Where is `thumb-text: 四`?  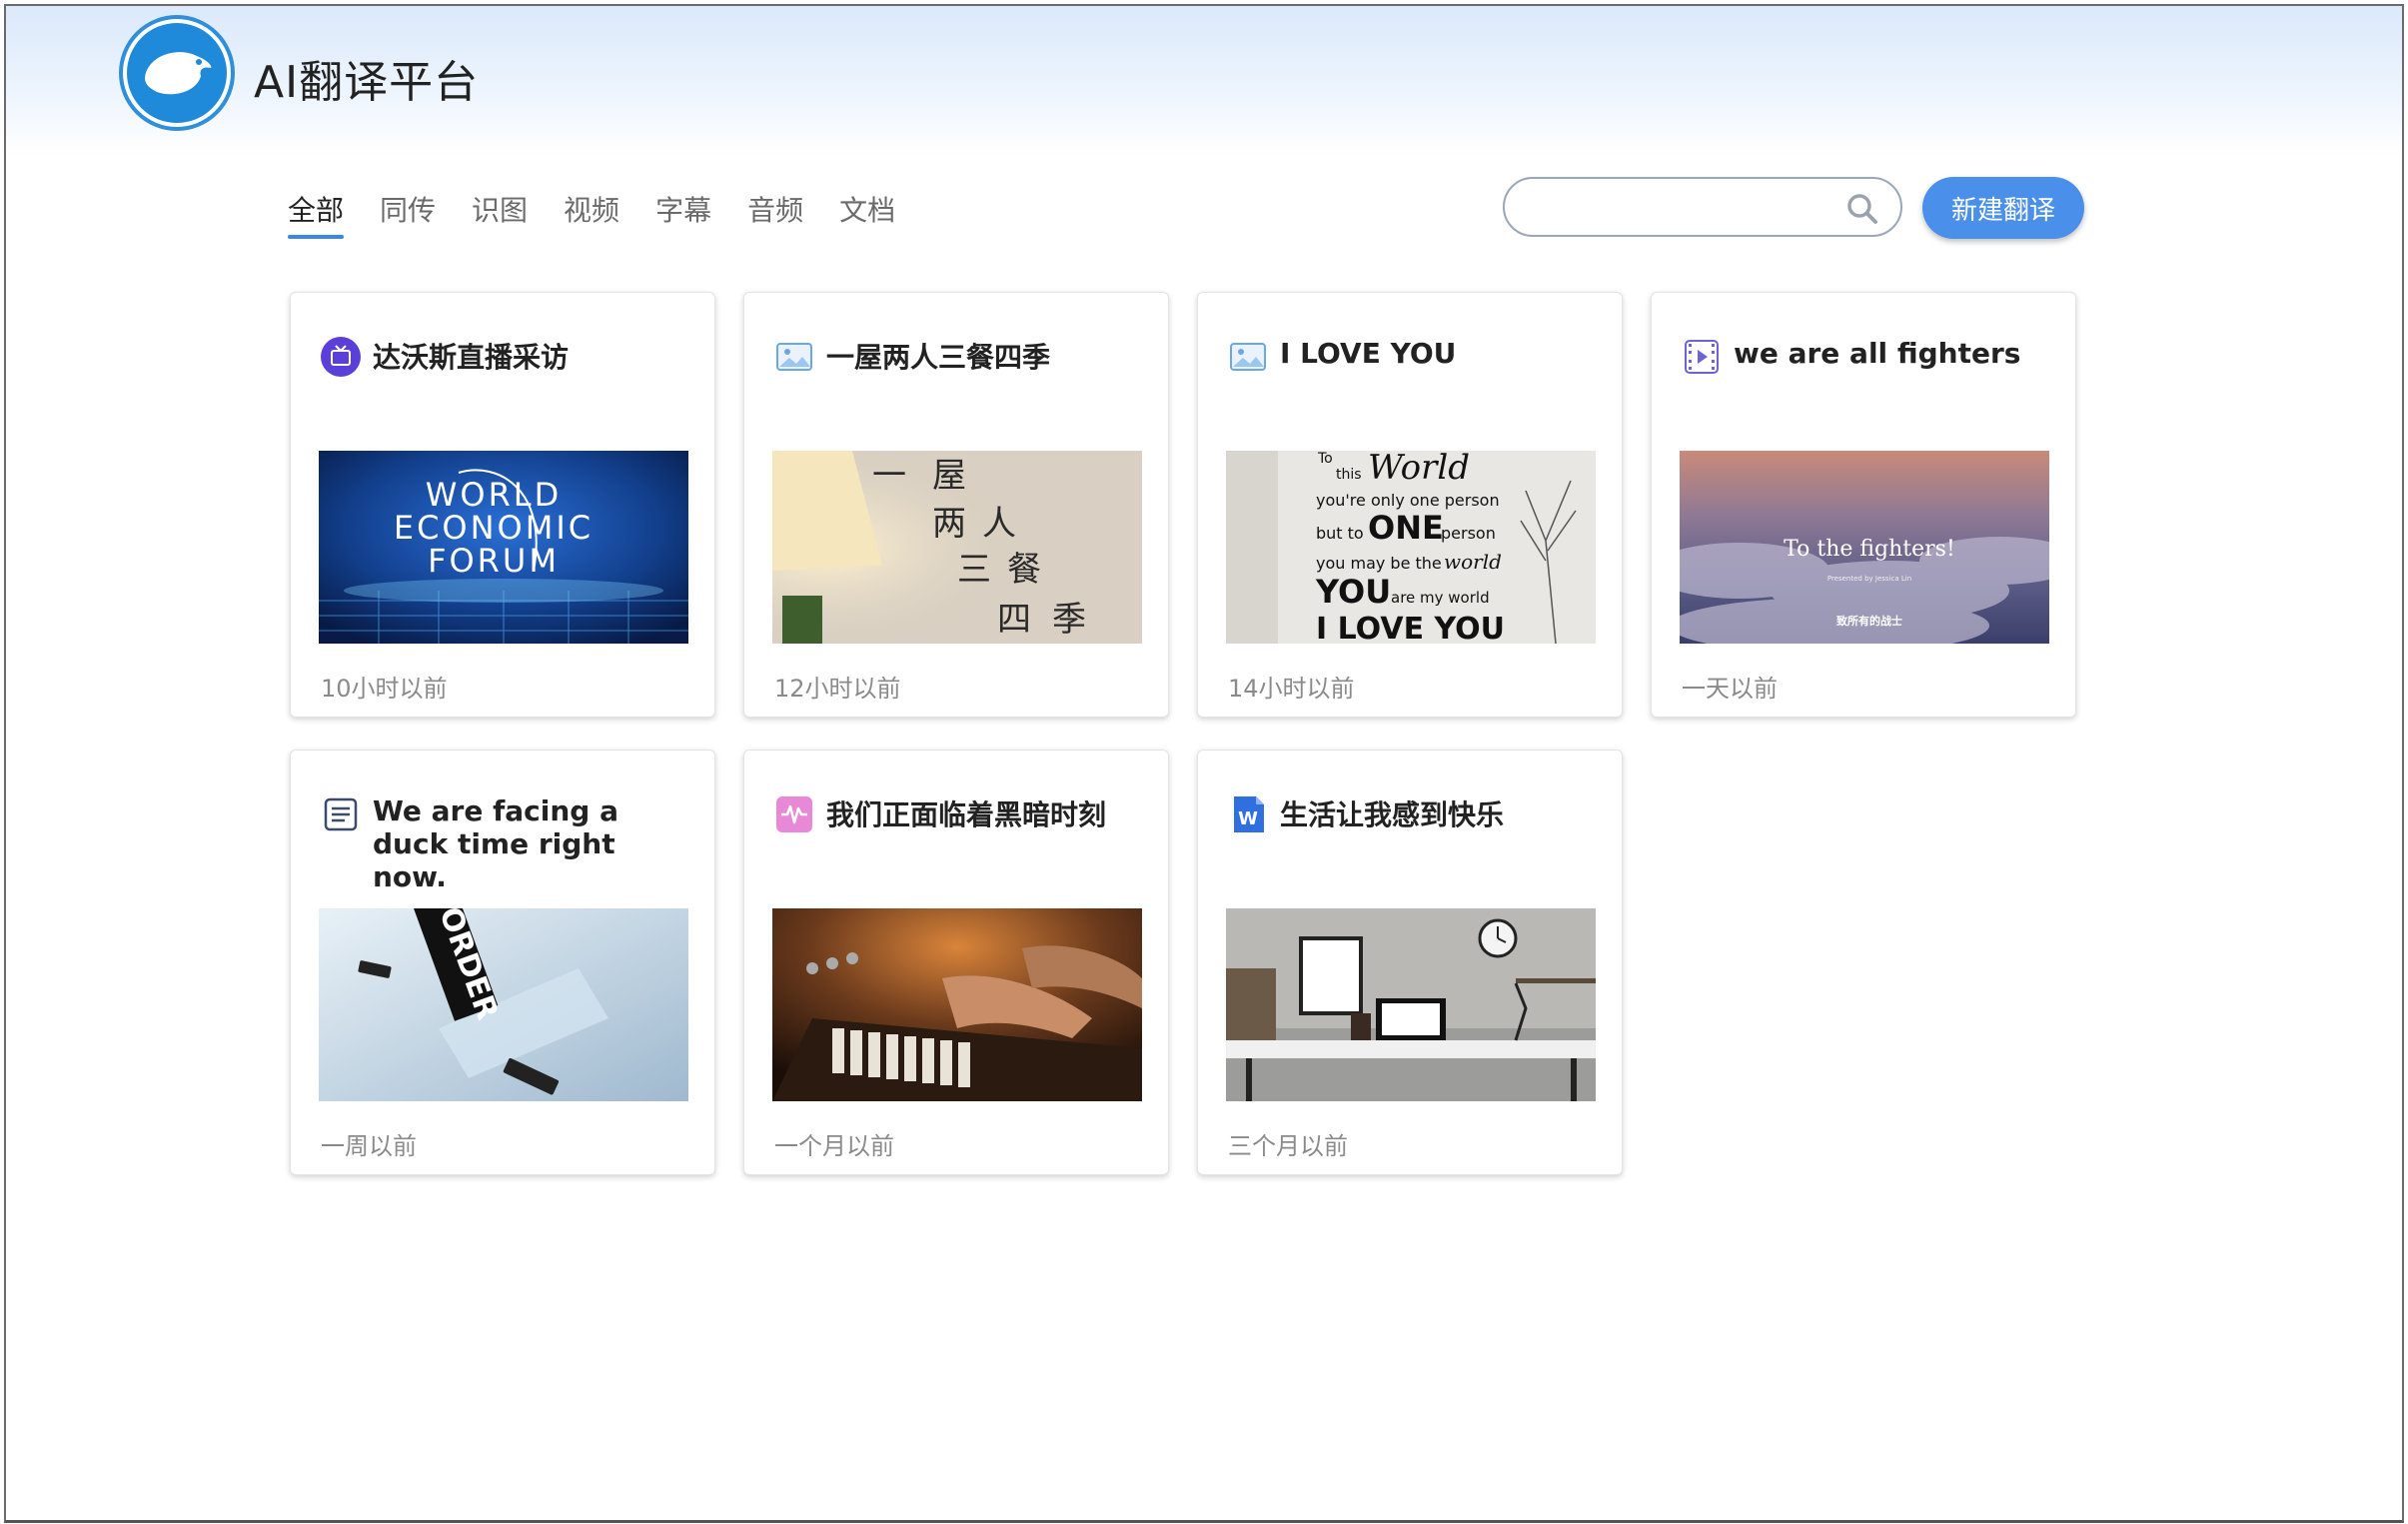
thumb-text: 四 is located at coordinates (1014, 620).